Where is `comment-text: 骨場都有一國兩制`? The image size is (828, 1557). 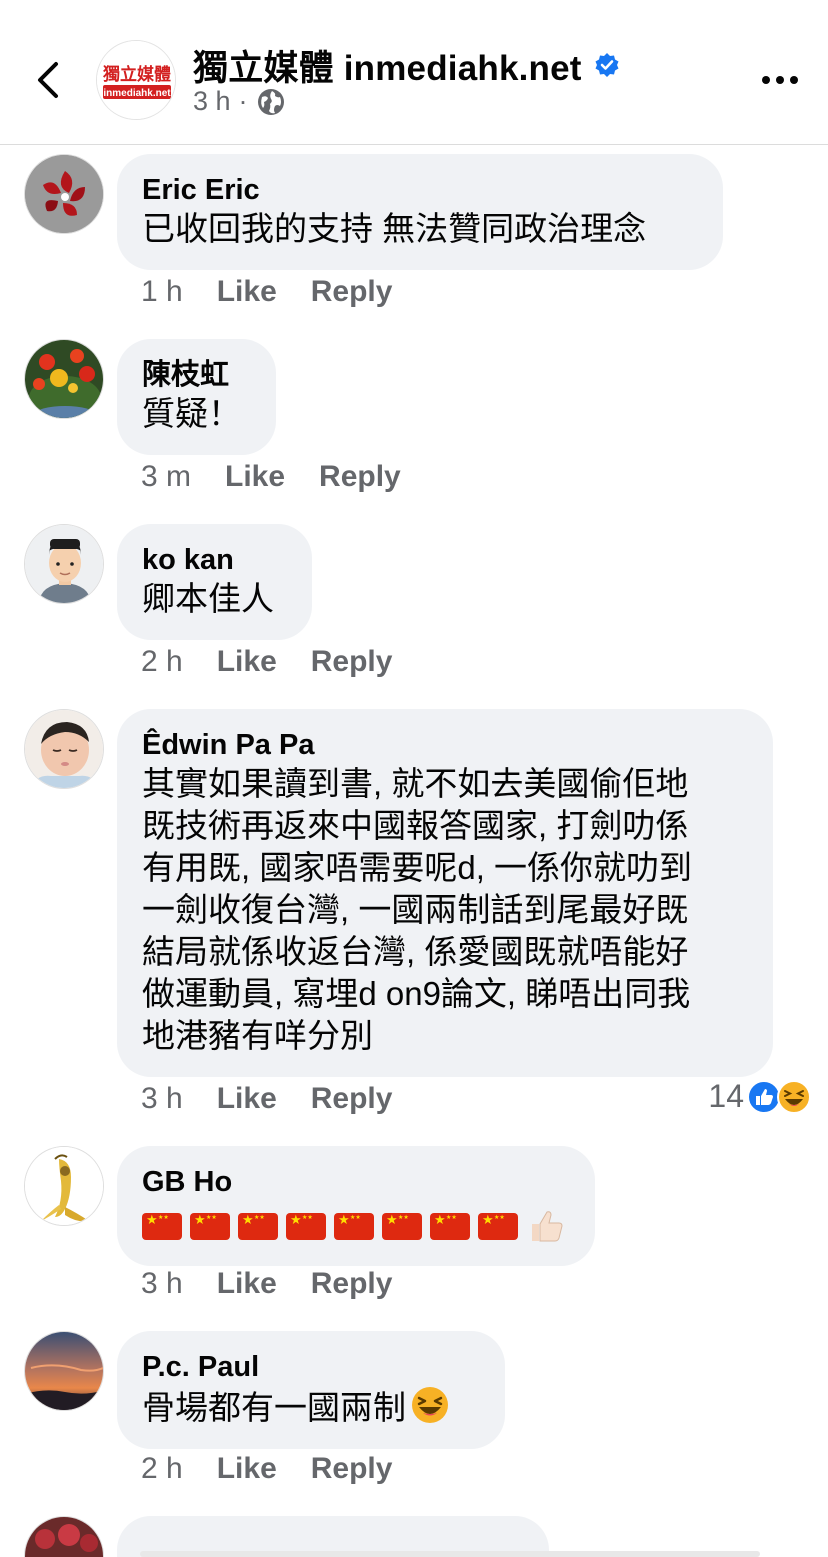 comment-text: 骨場都有一國兩制 is located at coordinates (311, 1407).